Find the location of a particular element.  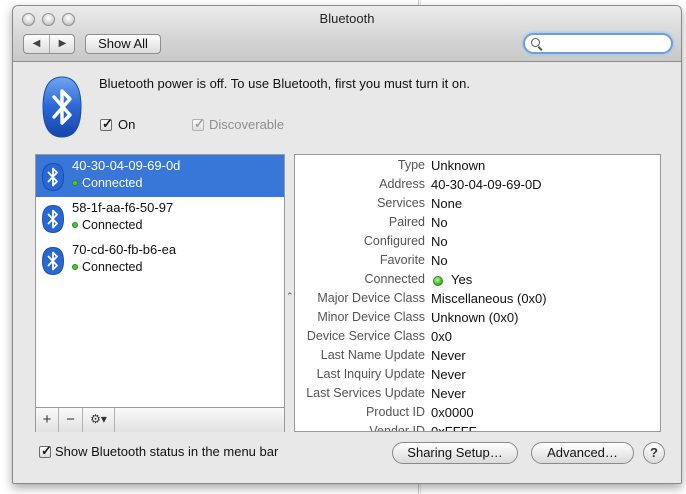

property-value: Unknown is located at coordinates (458, 165).